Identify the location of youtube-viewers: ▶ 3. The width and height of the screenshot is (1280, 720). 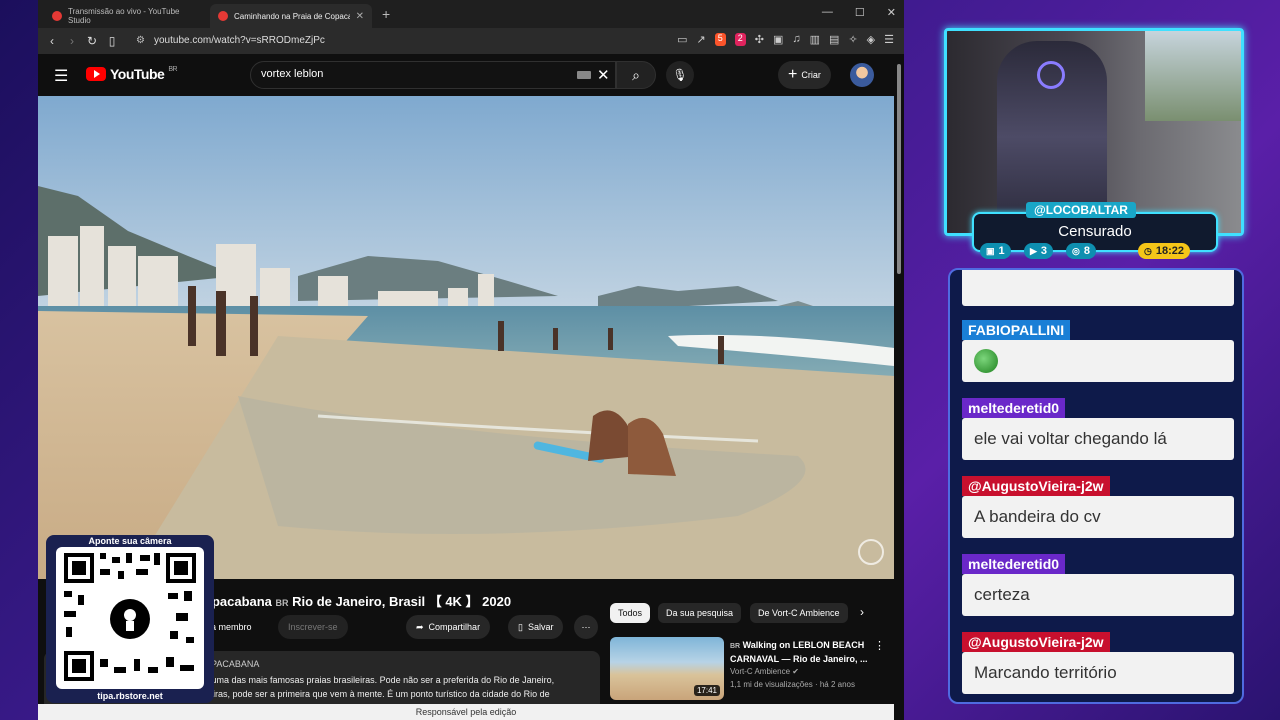
(1039, 251).